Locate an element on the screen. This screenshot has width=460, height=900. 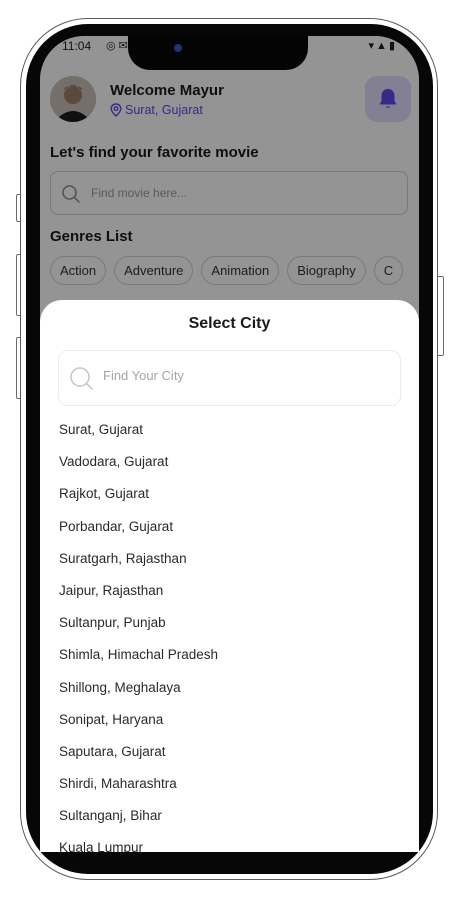
city-item: Suratgarh, Rajasthan is located at coordinates (229, 559).